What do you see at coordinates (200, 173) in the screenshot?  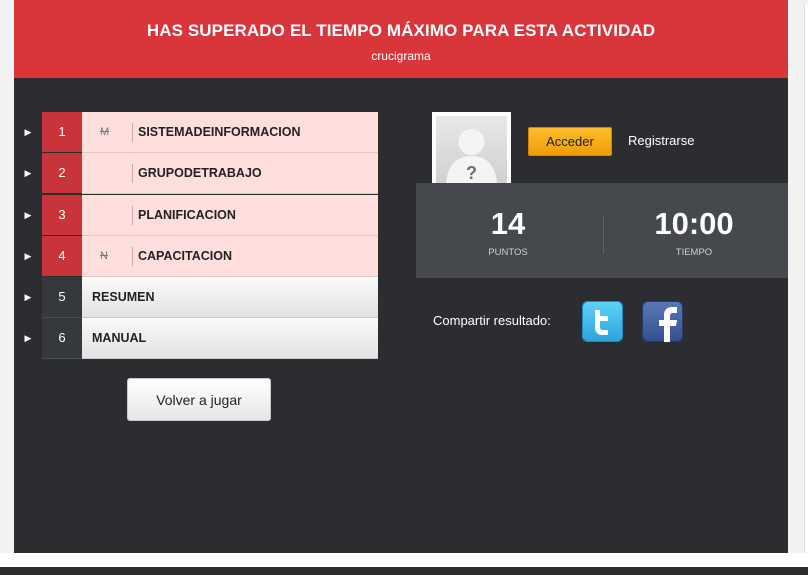 I see `answer-word: GRUPODETRABAJO` at bounding box center [200, 173].